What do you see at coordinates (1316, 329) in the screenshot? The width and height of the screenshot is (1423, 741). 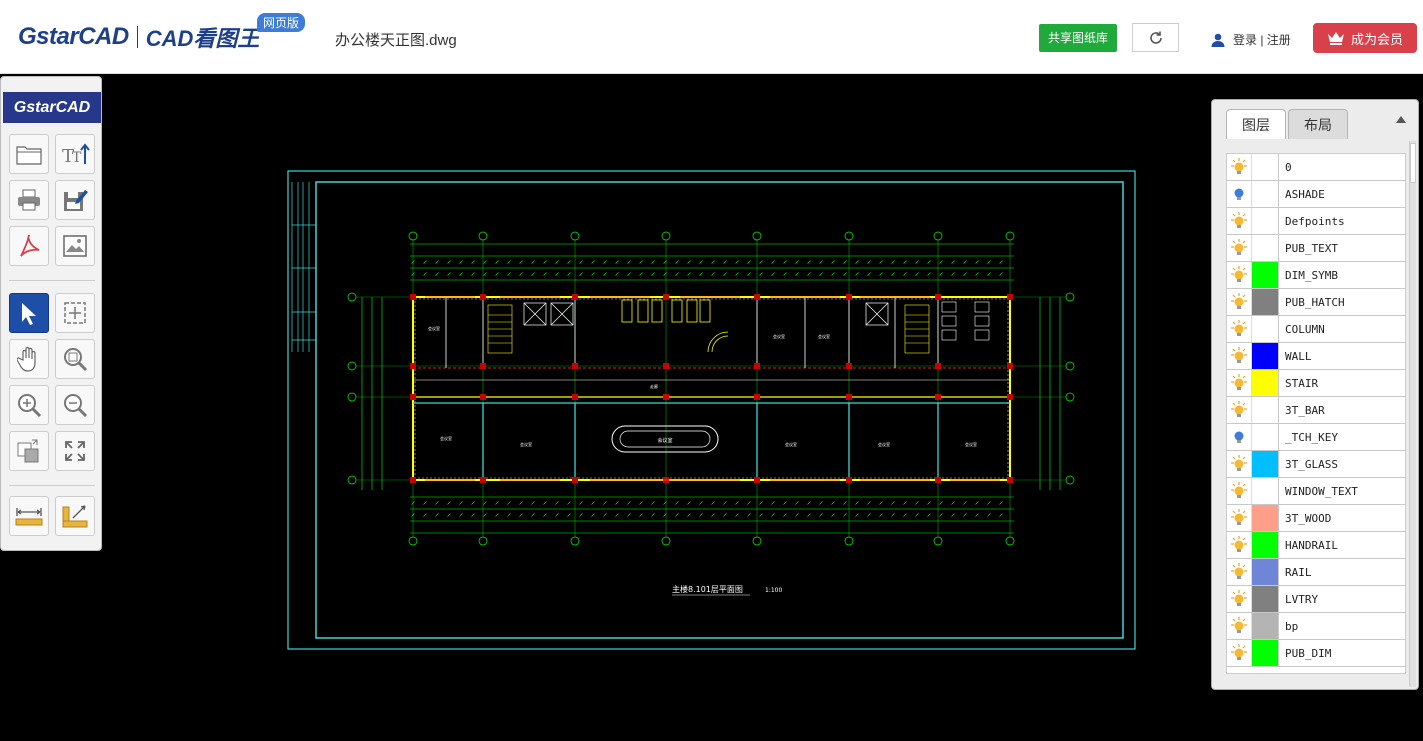 I see `layer-row: COLUMN` at bounding box center [1316, 329].